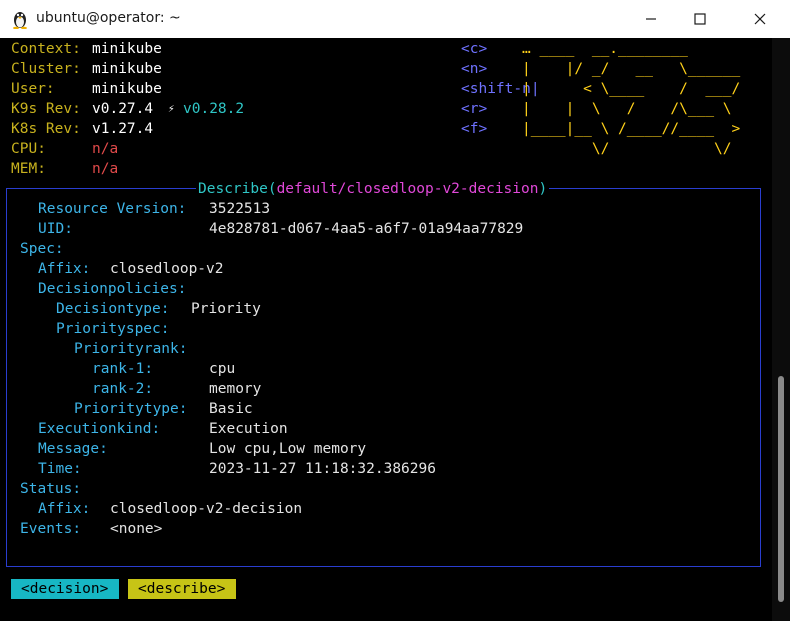 The width and height of the screenshot is (790, 621). I want to click on upgrade-version: v0.28.2, so click(214, 109).